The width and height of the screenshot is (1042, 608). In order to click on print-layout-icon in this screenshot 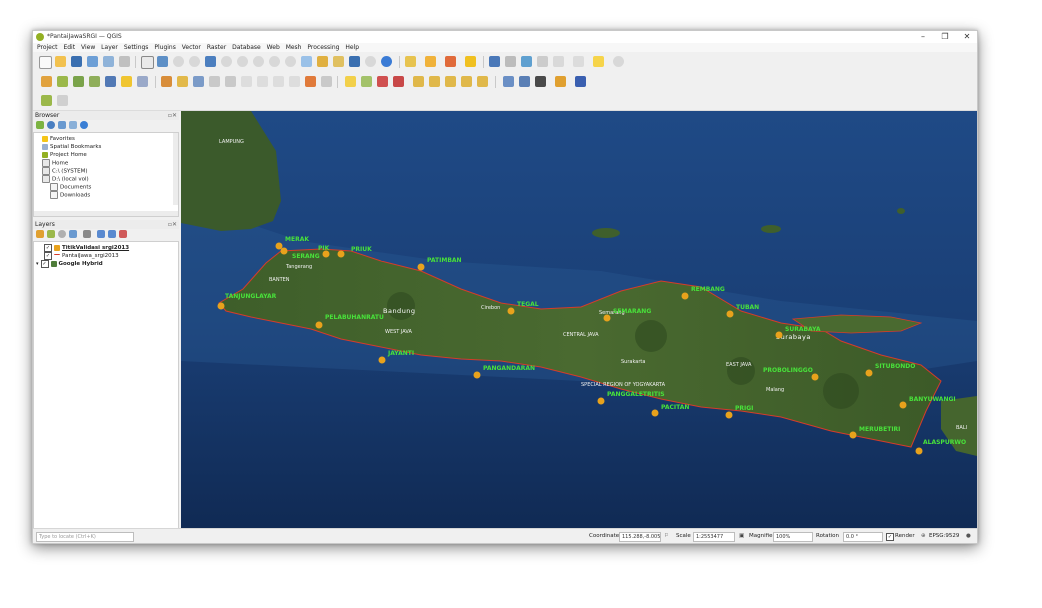, I will do `click(108, 61)`.